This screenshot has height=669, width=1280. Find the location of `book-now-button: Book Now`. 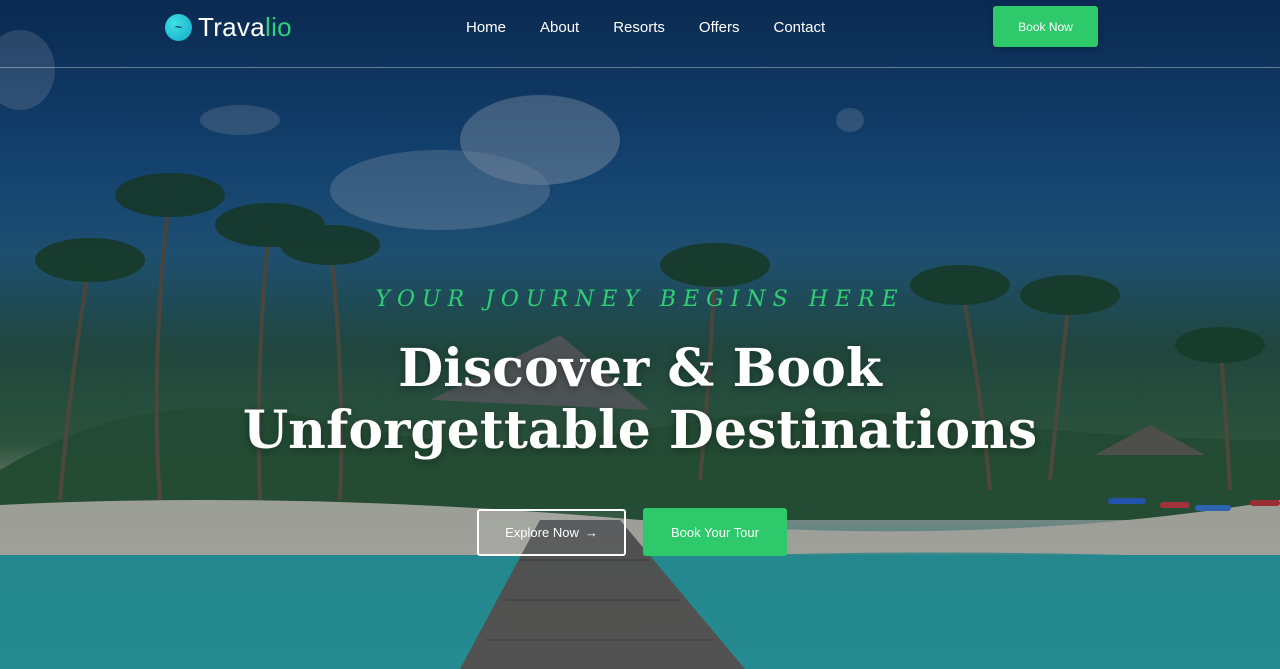

book-now-button: Book Now is located at coordinates (1045, 26).